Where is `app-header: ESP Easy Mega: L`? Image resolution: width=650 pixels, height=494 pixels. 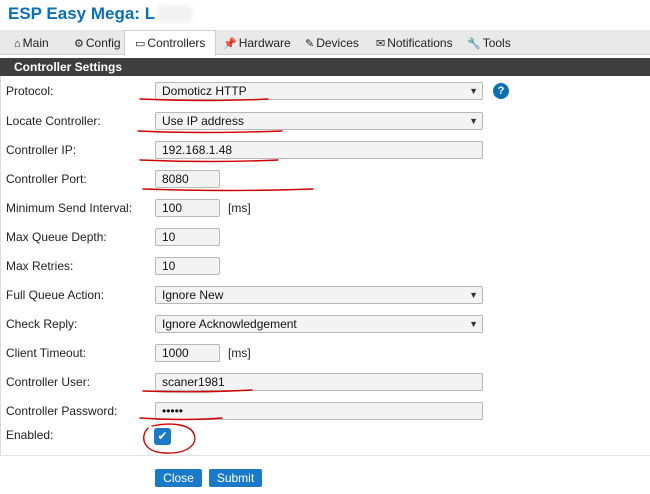
app-header: ESP Easy Mega: L is located at coordinates (325, 17).